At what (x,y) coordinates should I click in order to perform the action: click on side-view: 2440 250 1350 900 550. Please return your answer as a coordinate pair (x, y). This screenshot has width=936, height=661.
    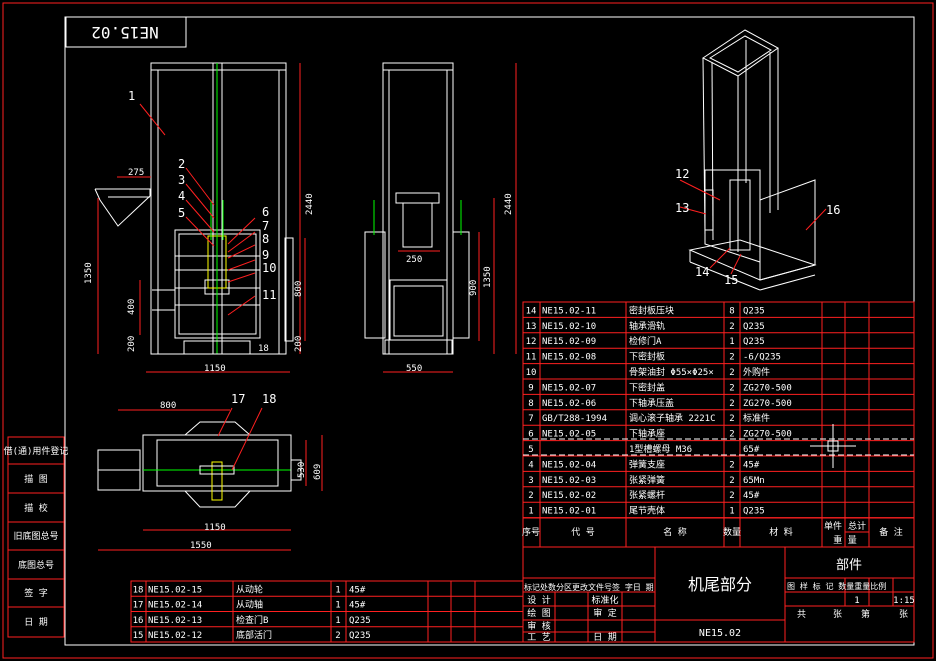
    Looking at the image, I should click on (440, 218).